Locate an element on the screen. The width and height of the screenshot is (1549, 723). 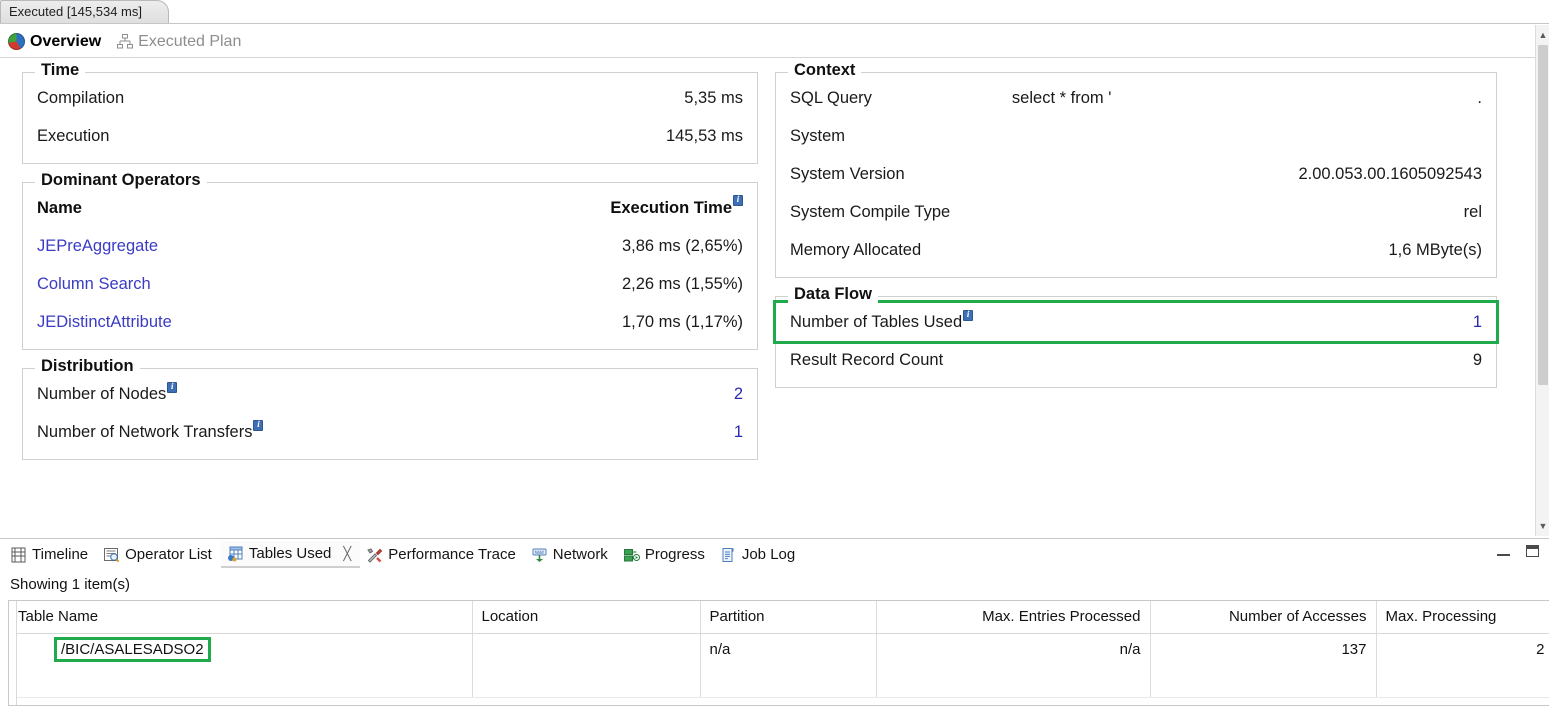
number-of-nodes-label: Number of Nodes is located at coordinates (107, 394).